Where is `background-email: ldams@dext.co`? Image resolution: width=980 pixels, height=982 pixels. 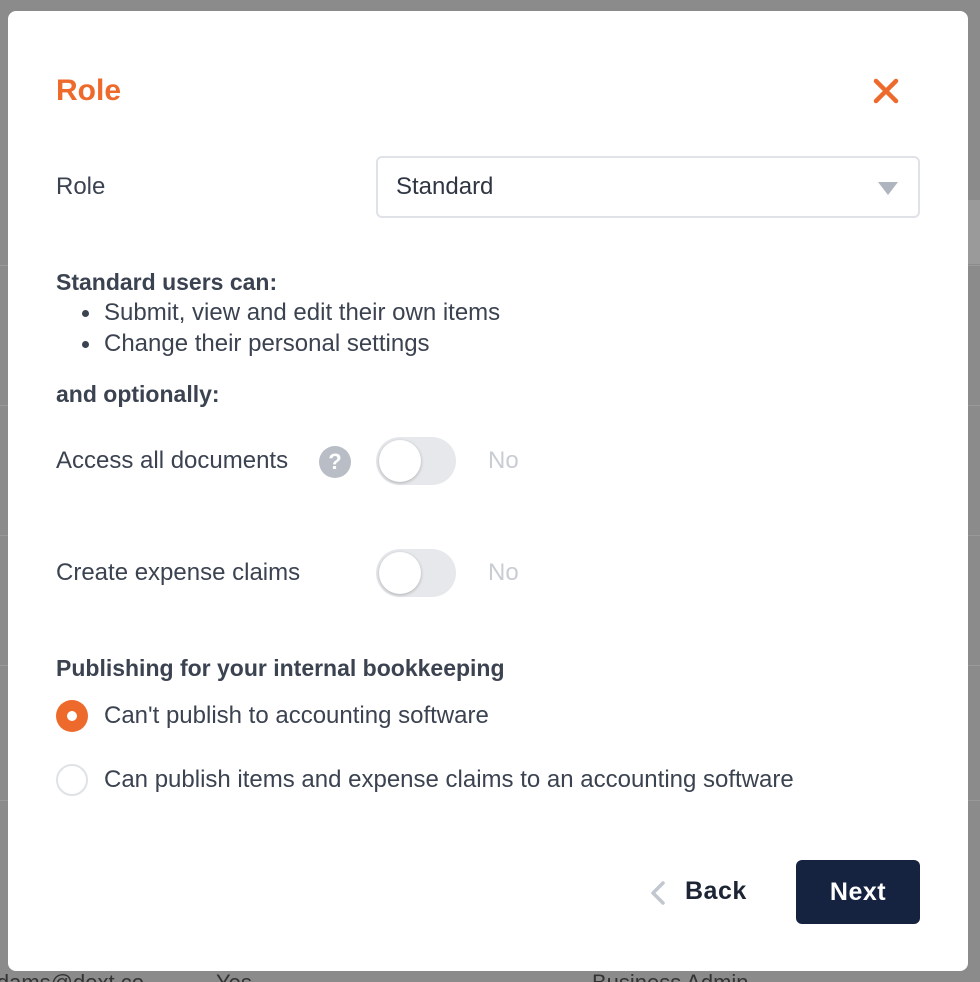 background-email: ldams@dext.co is located at coordinates (72, 976).